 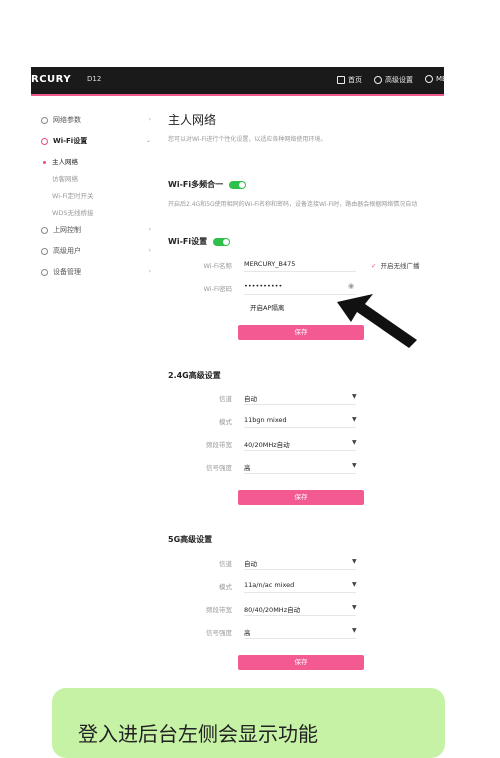 I want to click on caption-text: 登入进后台左侧会显示功能, so click(x=198, y=734).